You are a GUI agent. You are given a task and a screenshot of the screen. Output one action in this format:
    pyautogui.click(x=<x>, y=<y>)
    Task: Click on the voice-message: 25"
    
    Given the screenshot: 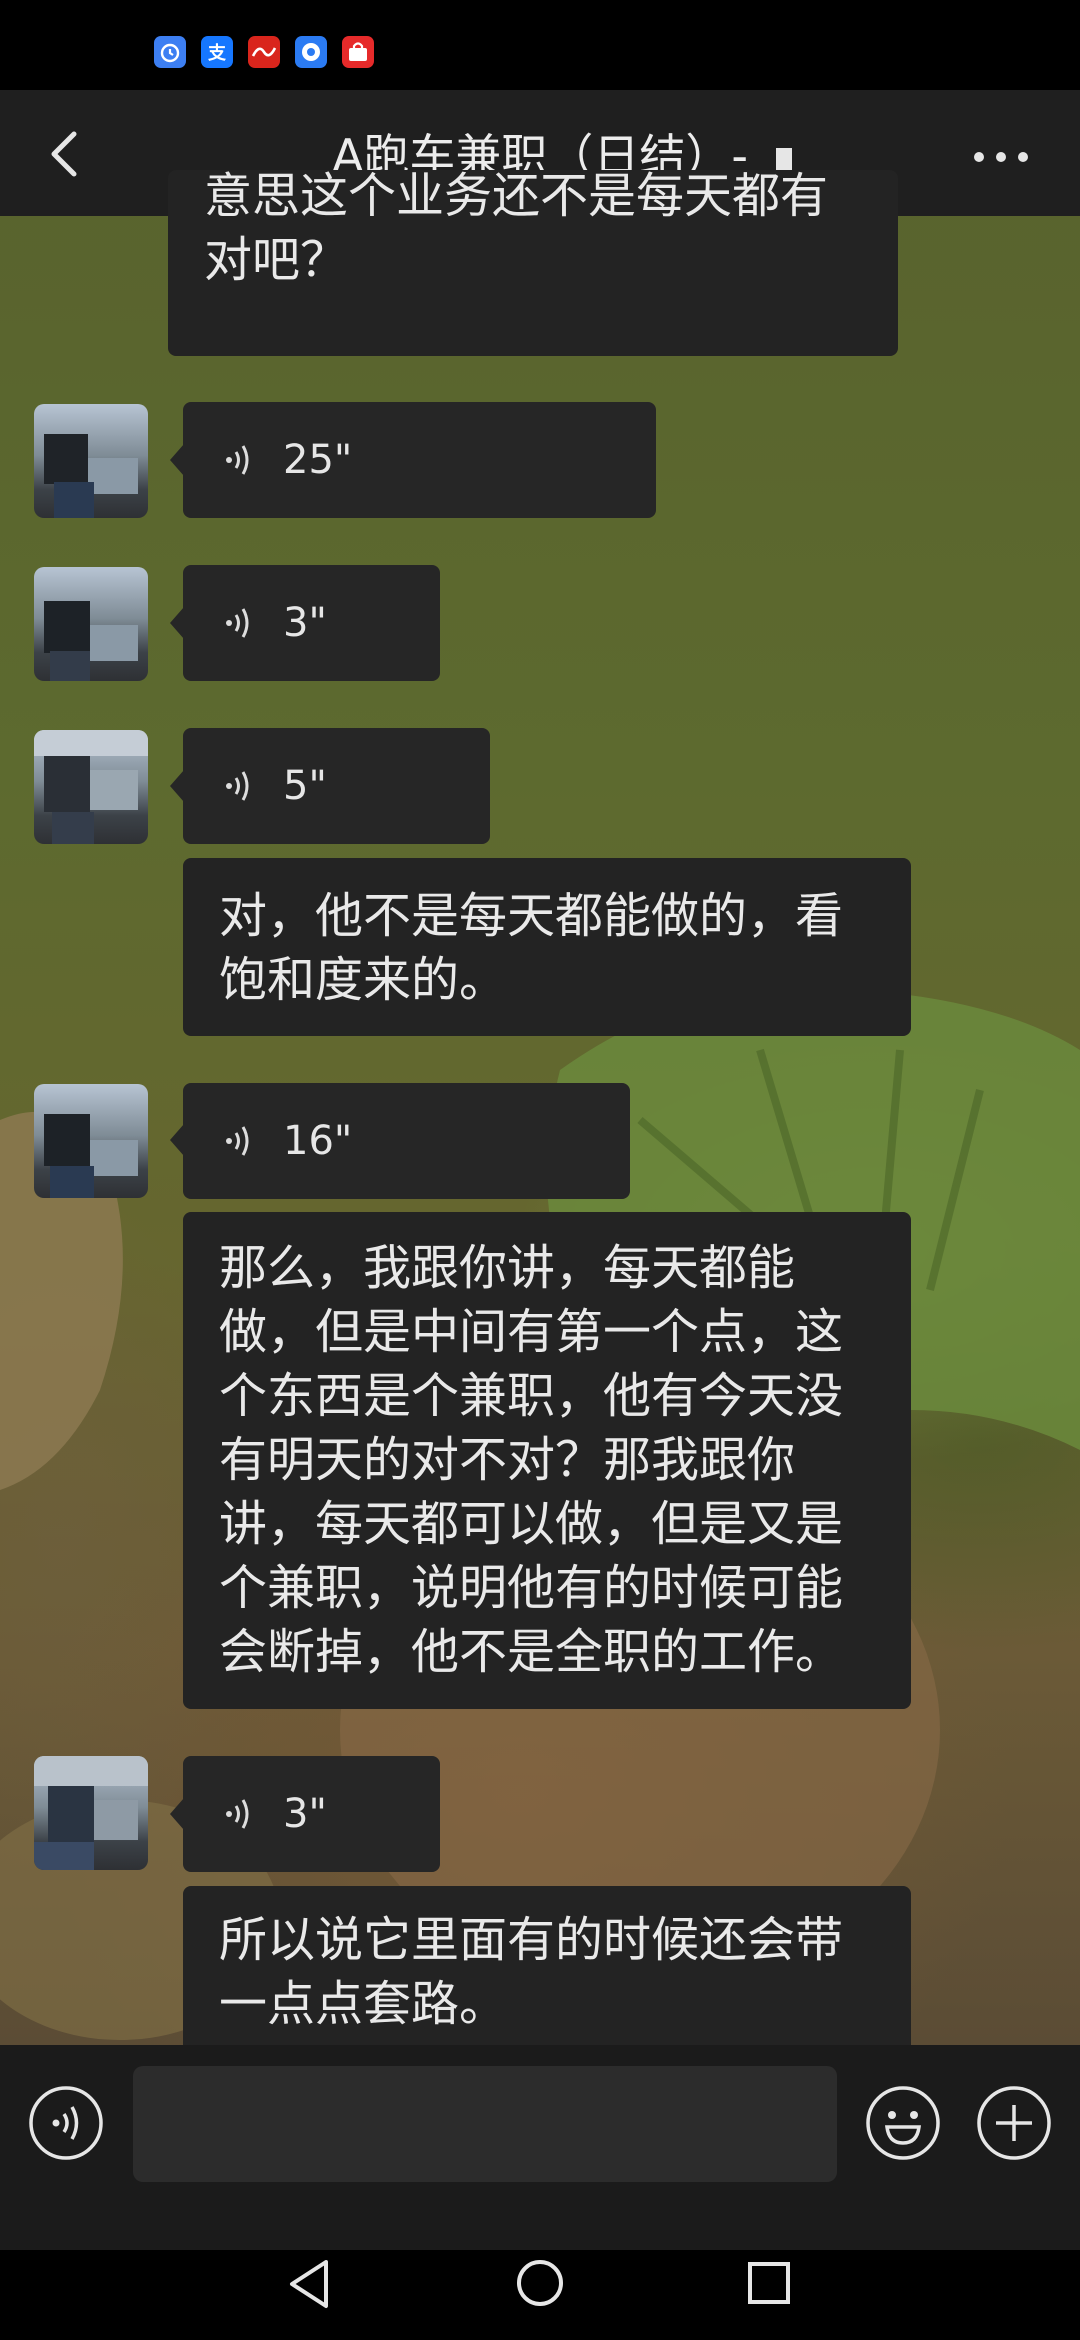 What is the action you would take?
    pyautogui.click(x=419, y=460)
    